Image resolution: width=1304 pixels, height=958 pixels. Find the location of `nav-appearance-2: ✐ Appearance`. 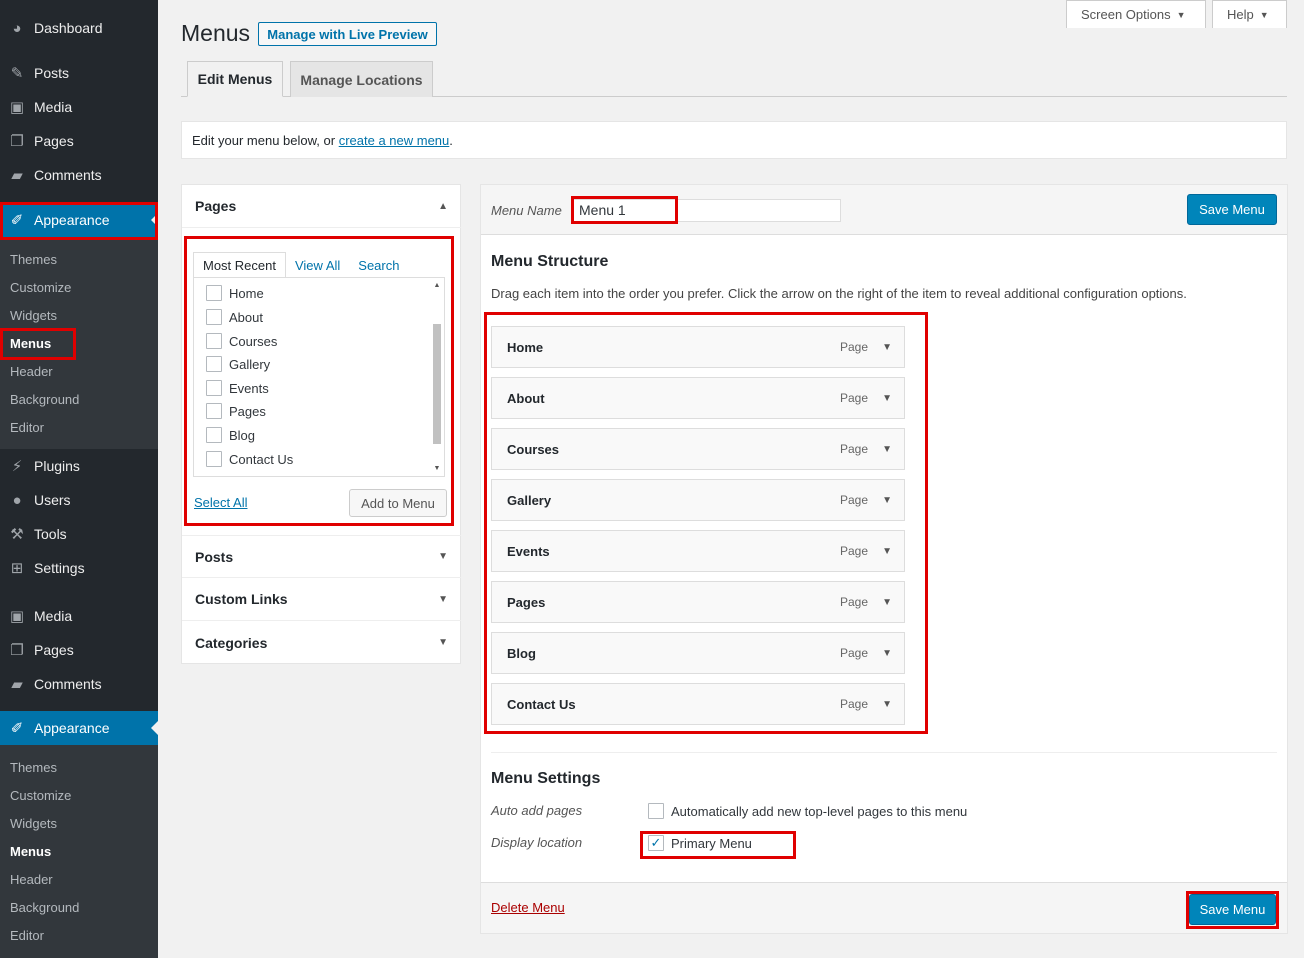

nav-appearance-2: ✐ Appearance is located at coordinates (79, 728).